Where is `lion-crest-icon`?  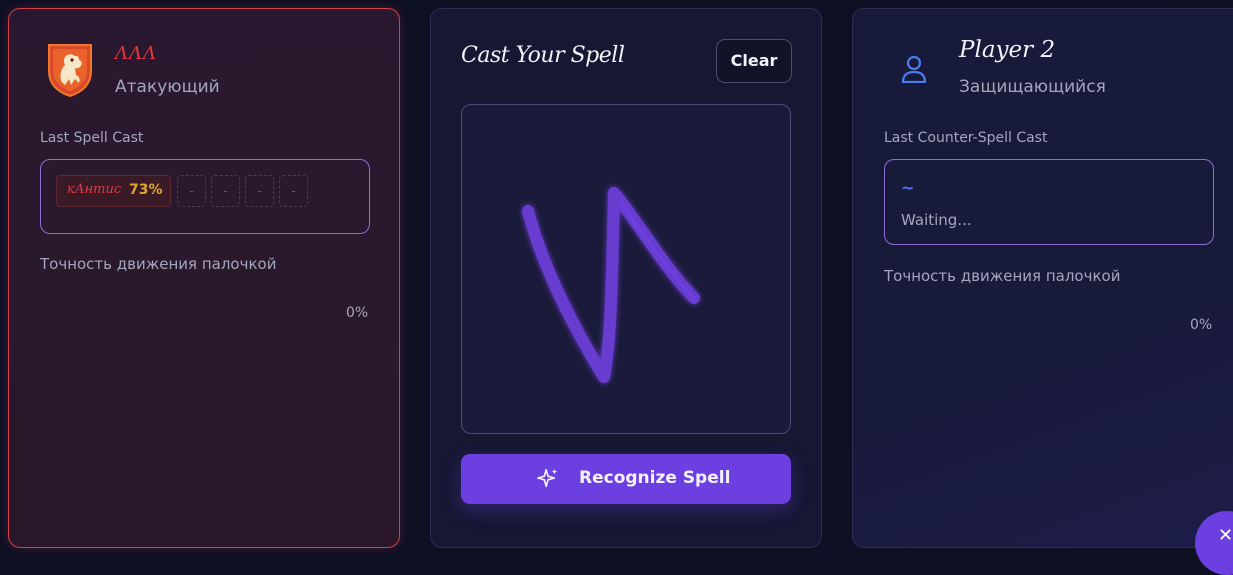 lion-crest-icon is located at coordinates (70, 70).